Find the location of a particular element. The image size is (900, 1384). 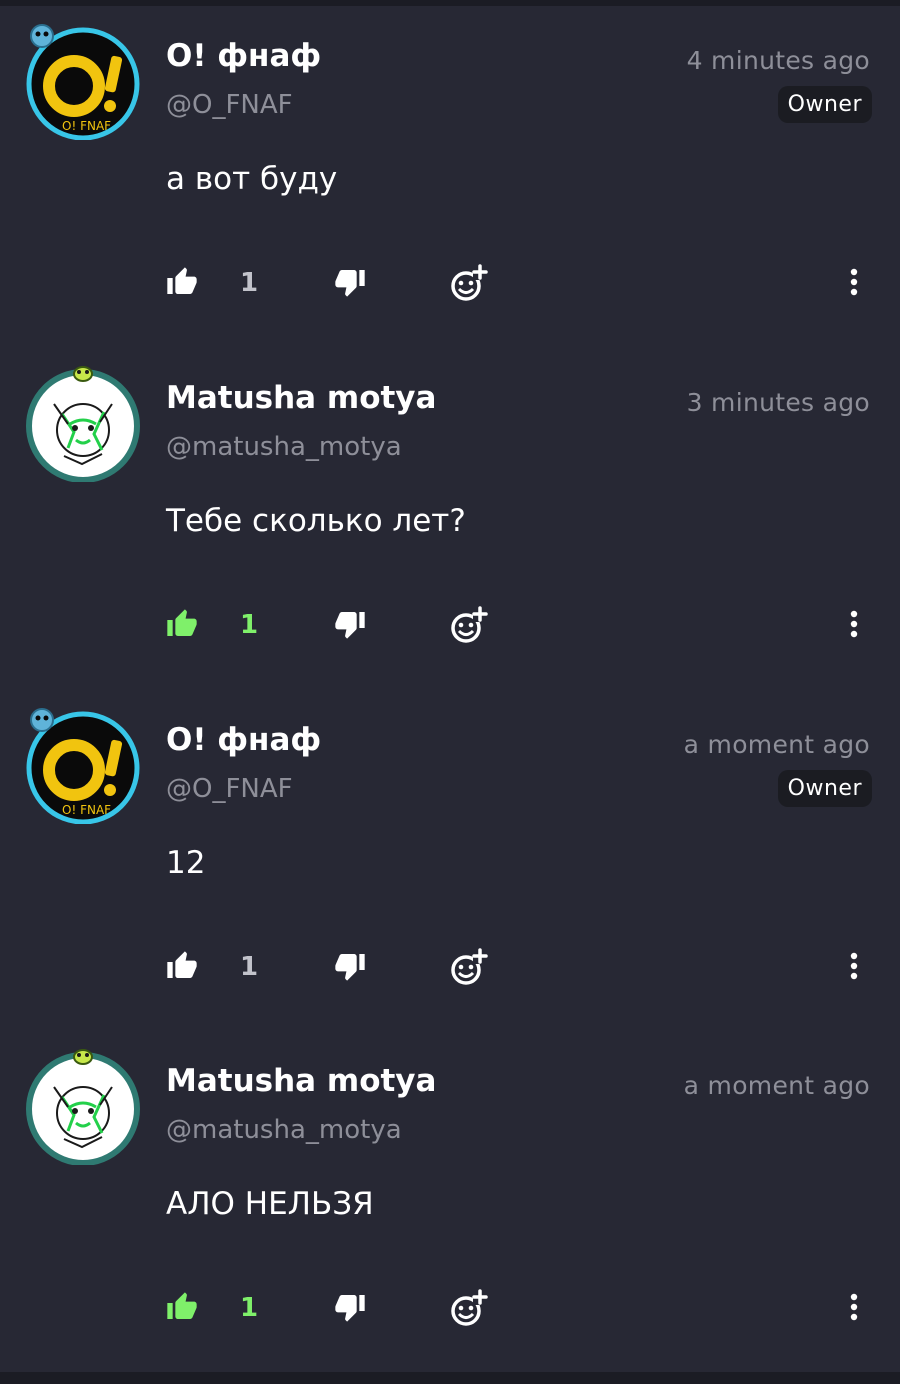

comment-text: АЛО НЕЛЬЗЯ is located at coordinates (270, 1204).